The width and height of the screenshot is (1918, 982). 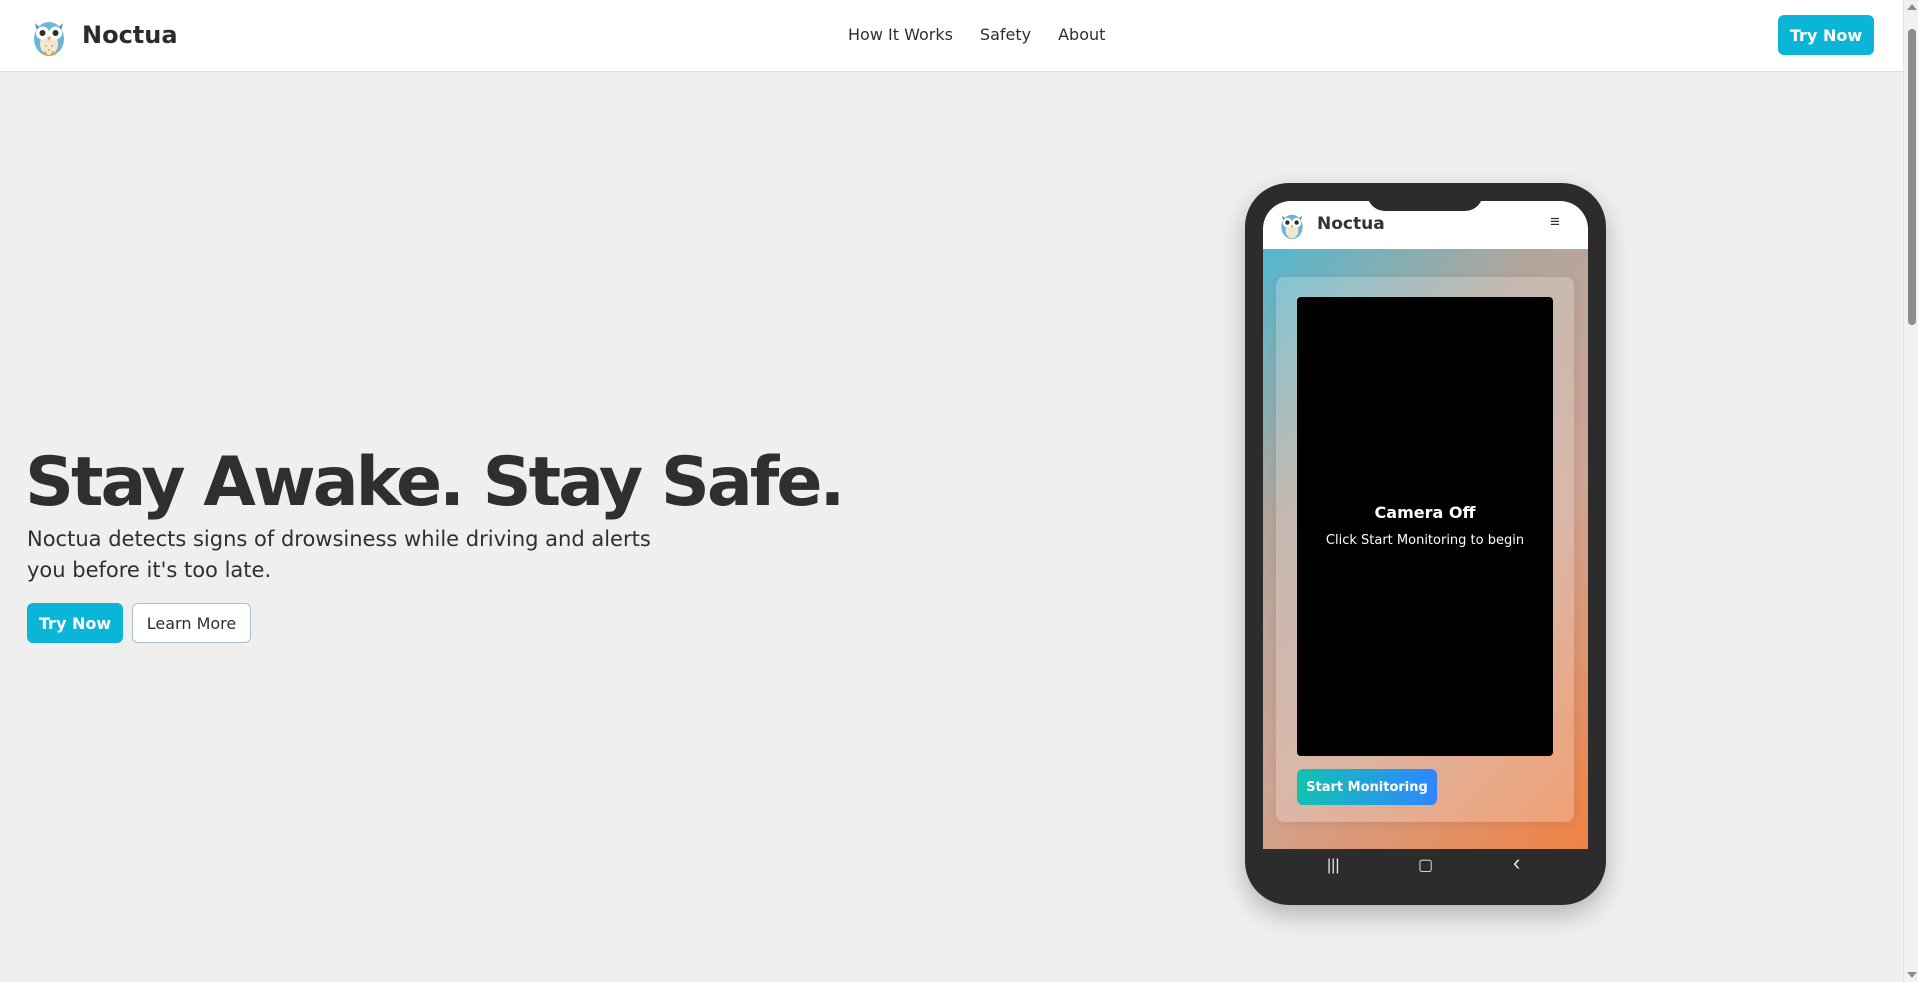 What do you see at coordinates (1367, 787) in the screenshot?
I see `start-monitoring-button: Start Monitoring` at bounding box center [1367, 787].